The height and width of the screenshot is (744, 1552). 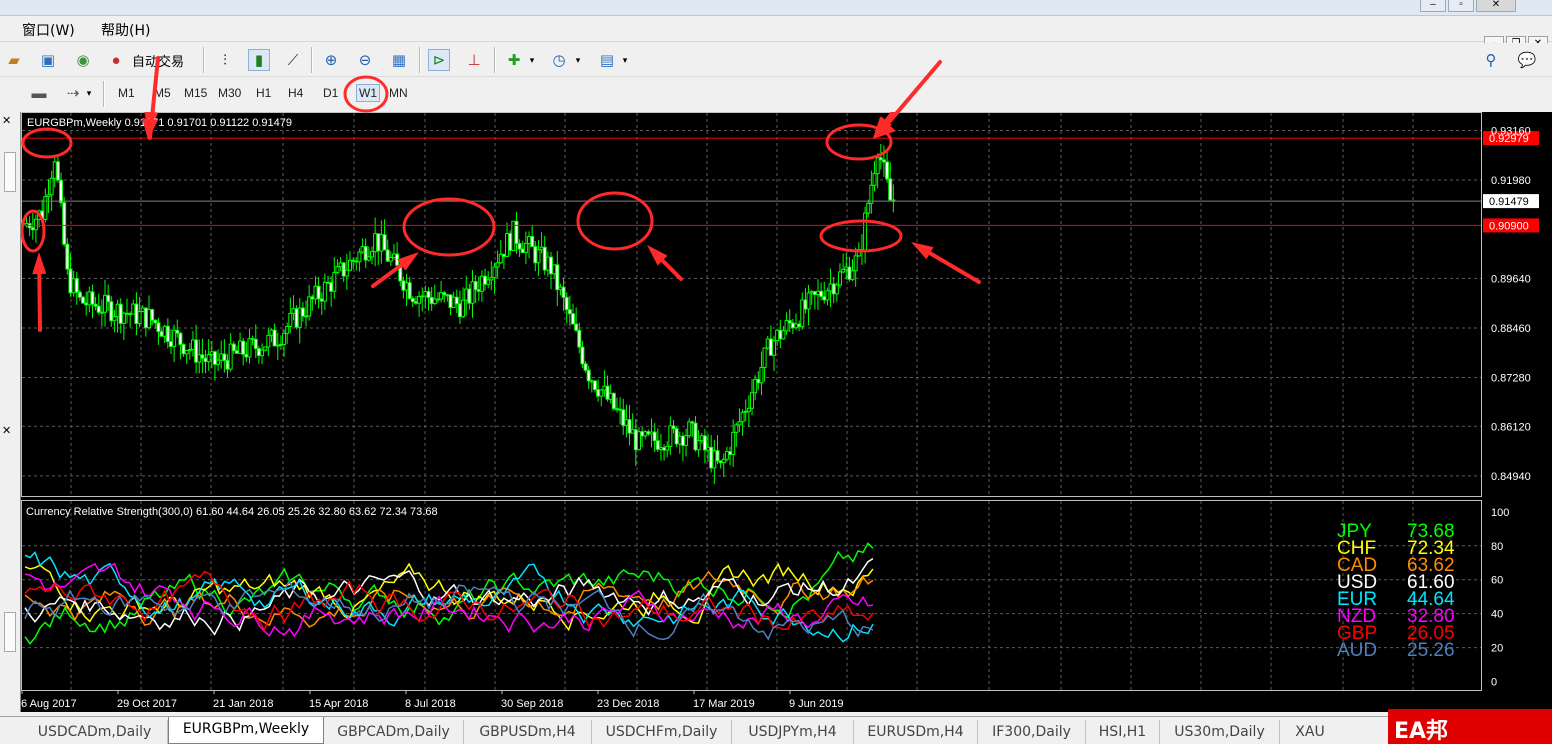 I want to click on tab-xau: XAU, so click(x=1310, y=732).